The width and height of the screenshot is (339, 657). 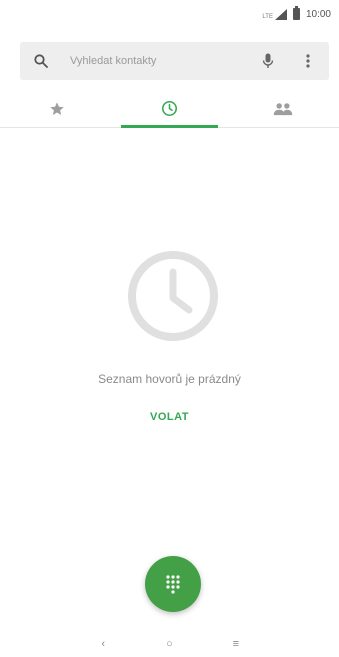 I want to click on mic-icon, so click(x=268, y=61).